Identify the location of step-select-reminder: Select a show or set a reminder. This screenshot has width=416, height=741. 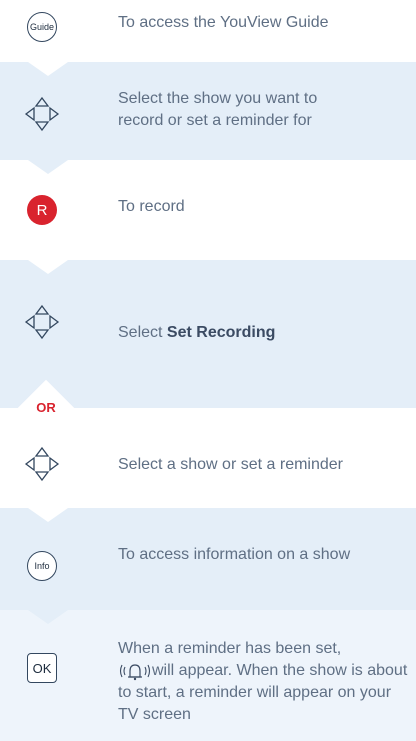
(208, 464).